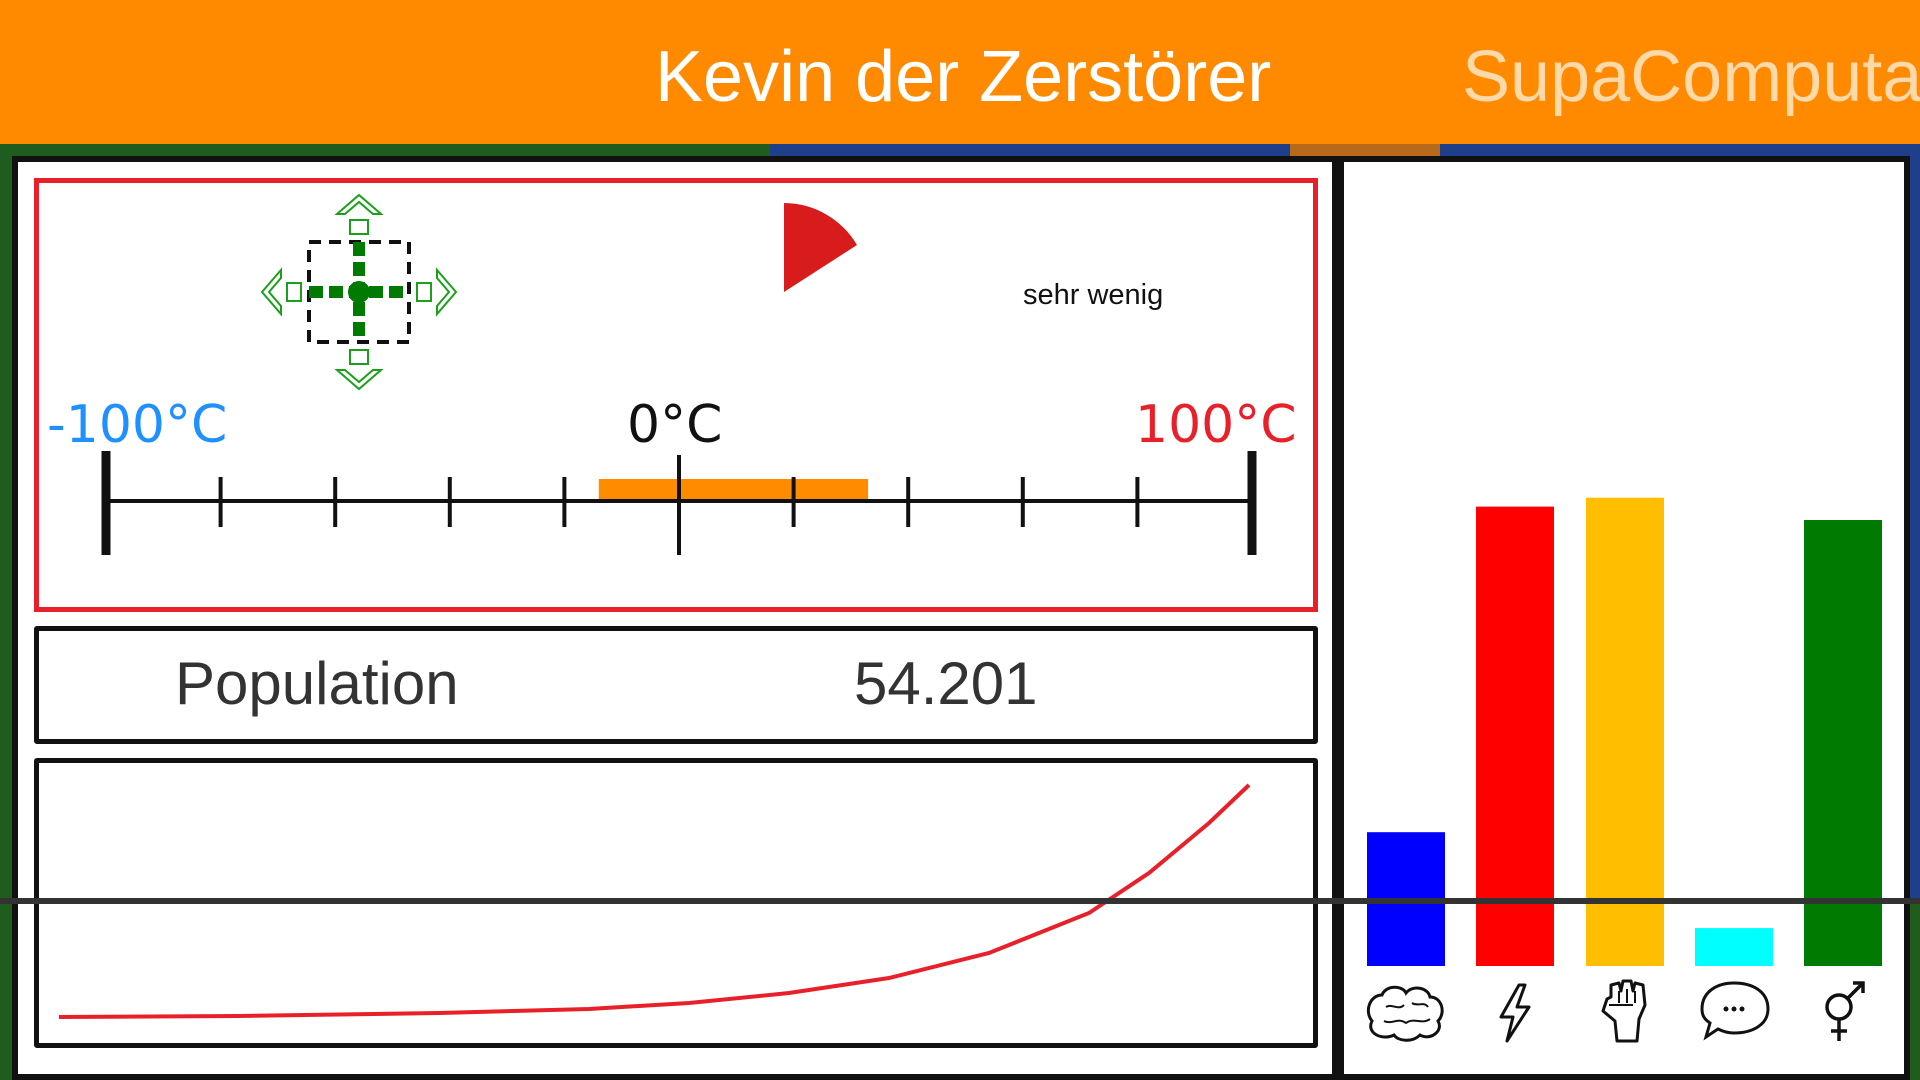 Image resolution: width=1920 pixels, height=1080 pixels. What do you see at coordinates (1216, 425) in the screenshot?
I see `temperature-max-label: 100°C` at bounding box center [1216, 425].